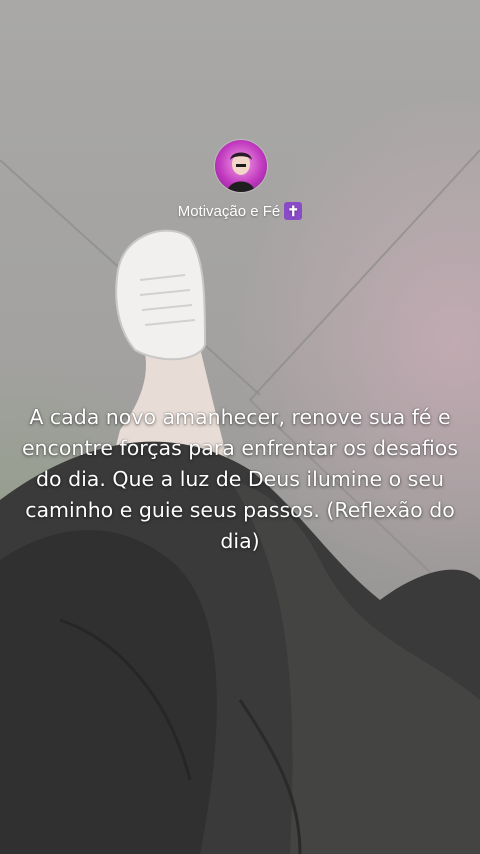 Image resolution: width=480 pixels, height=854 pixels. Describe the element at coordinates (229, 211) in the screenshot. I see `profile-name-label: Motivação e Fé` at that location.